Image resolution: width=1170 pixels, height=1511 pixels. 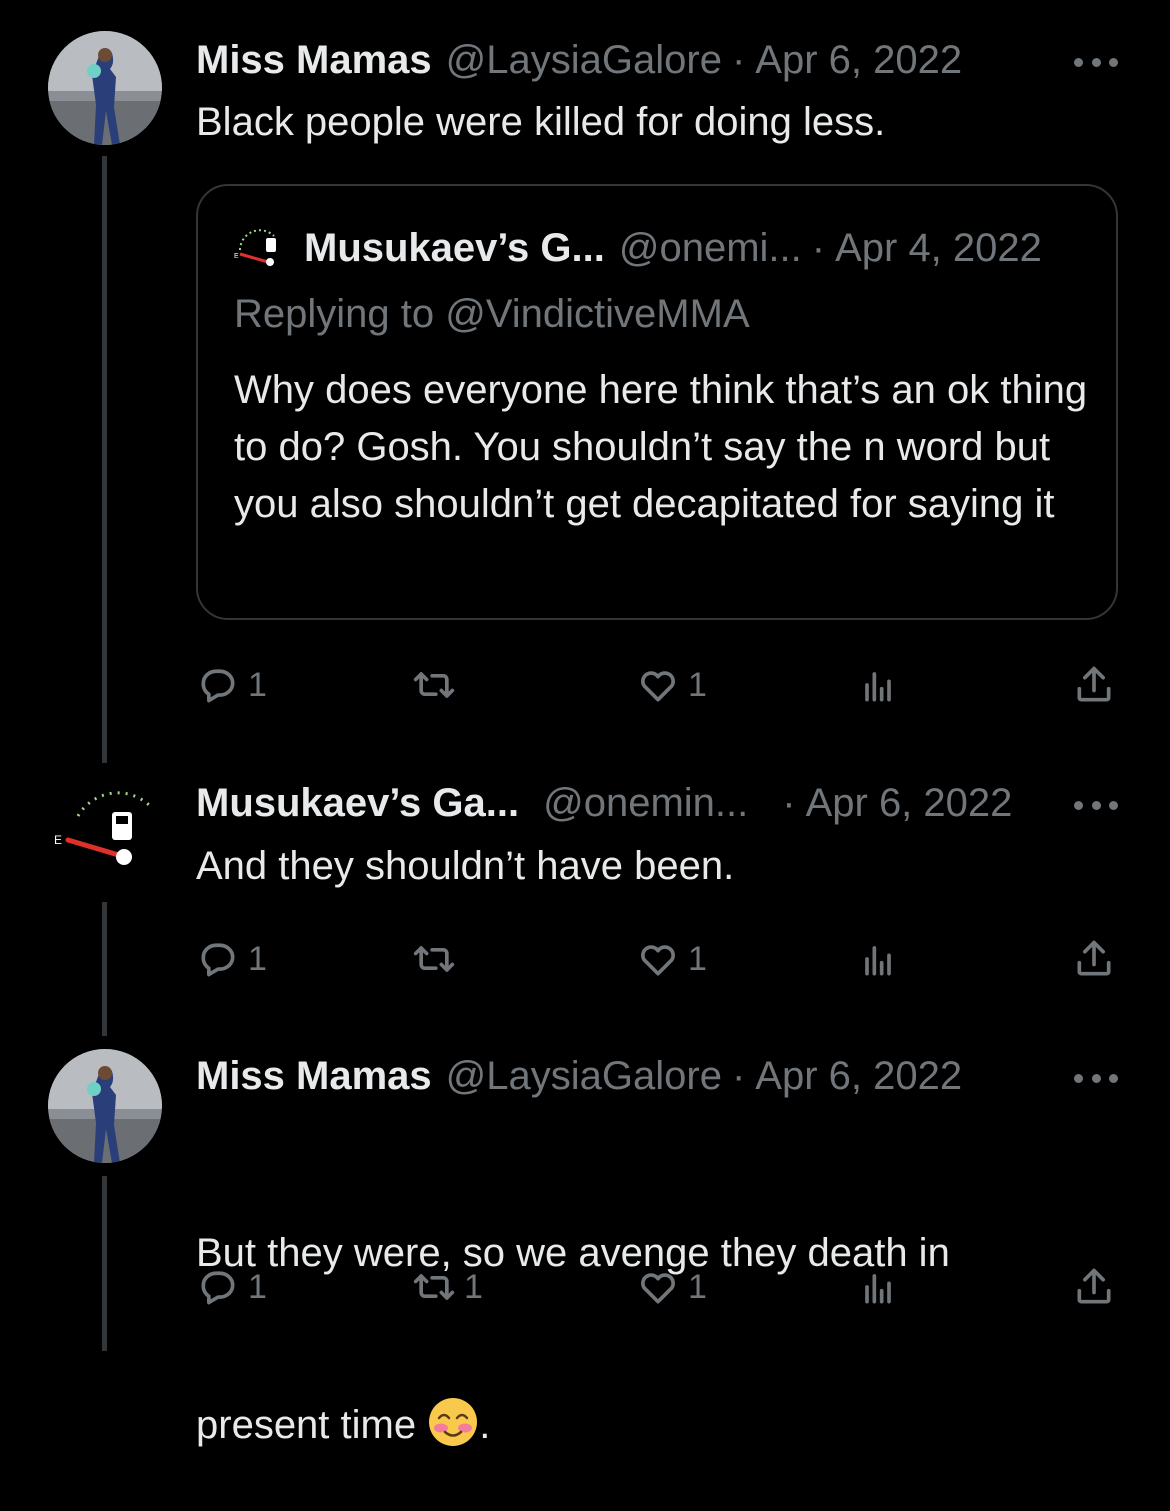 I want to click on action-bar: 1 1 1, so click(x=658, y=1287).